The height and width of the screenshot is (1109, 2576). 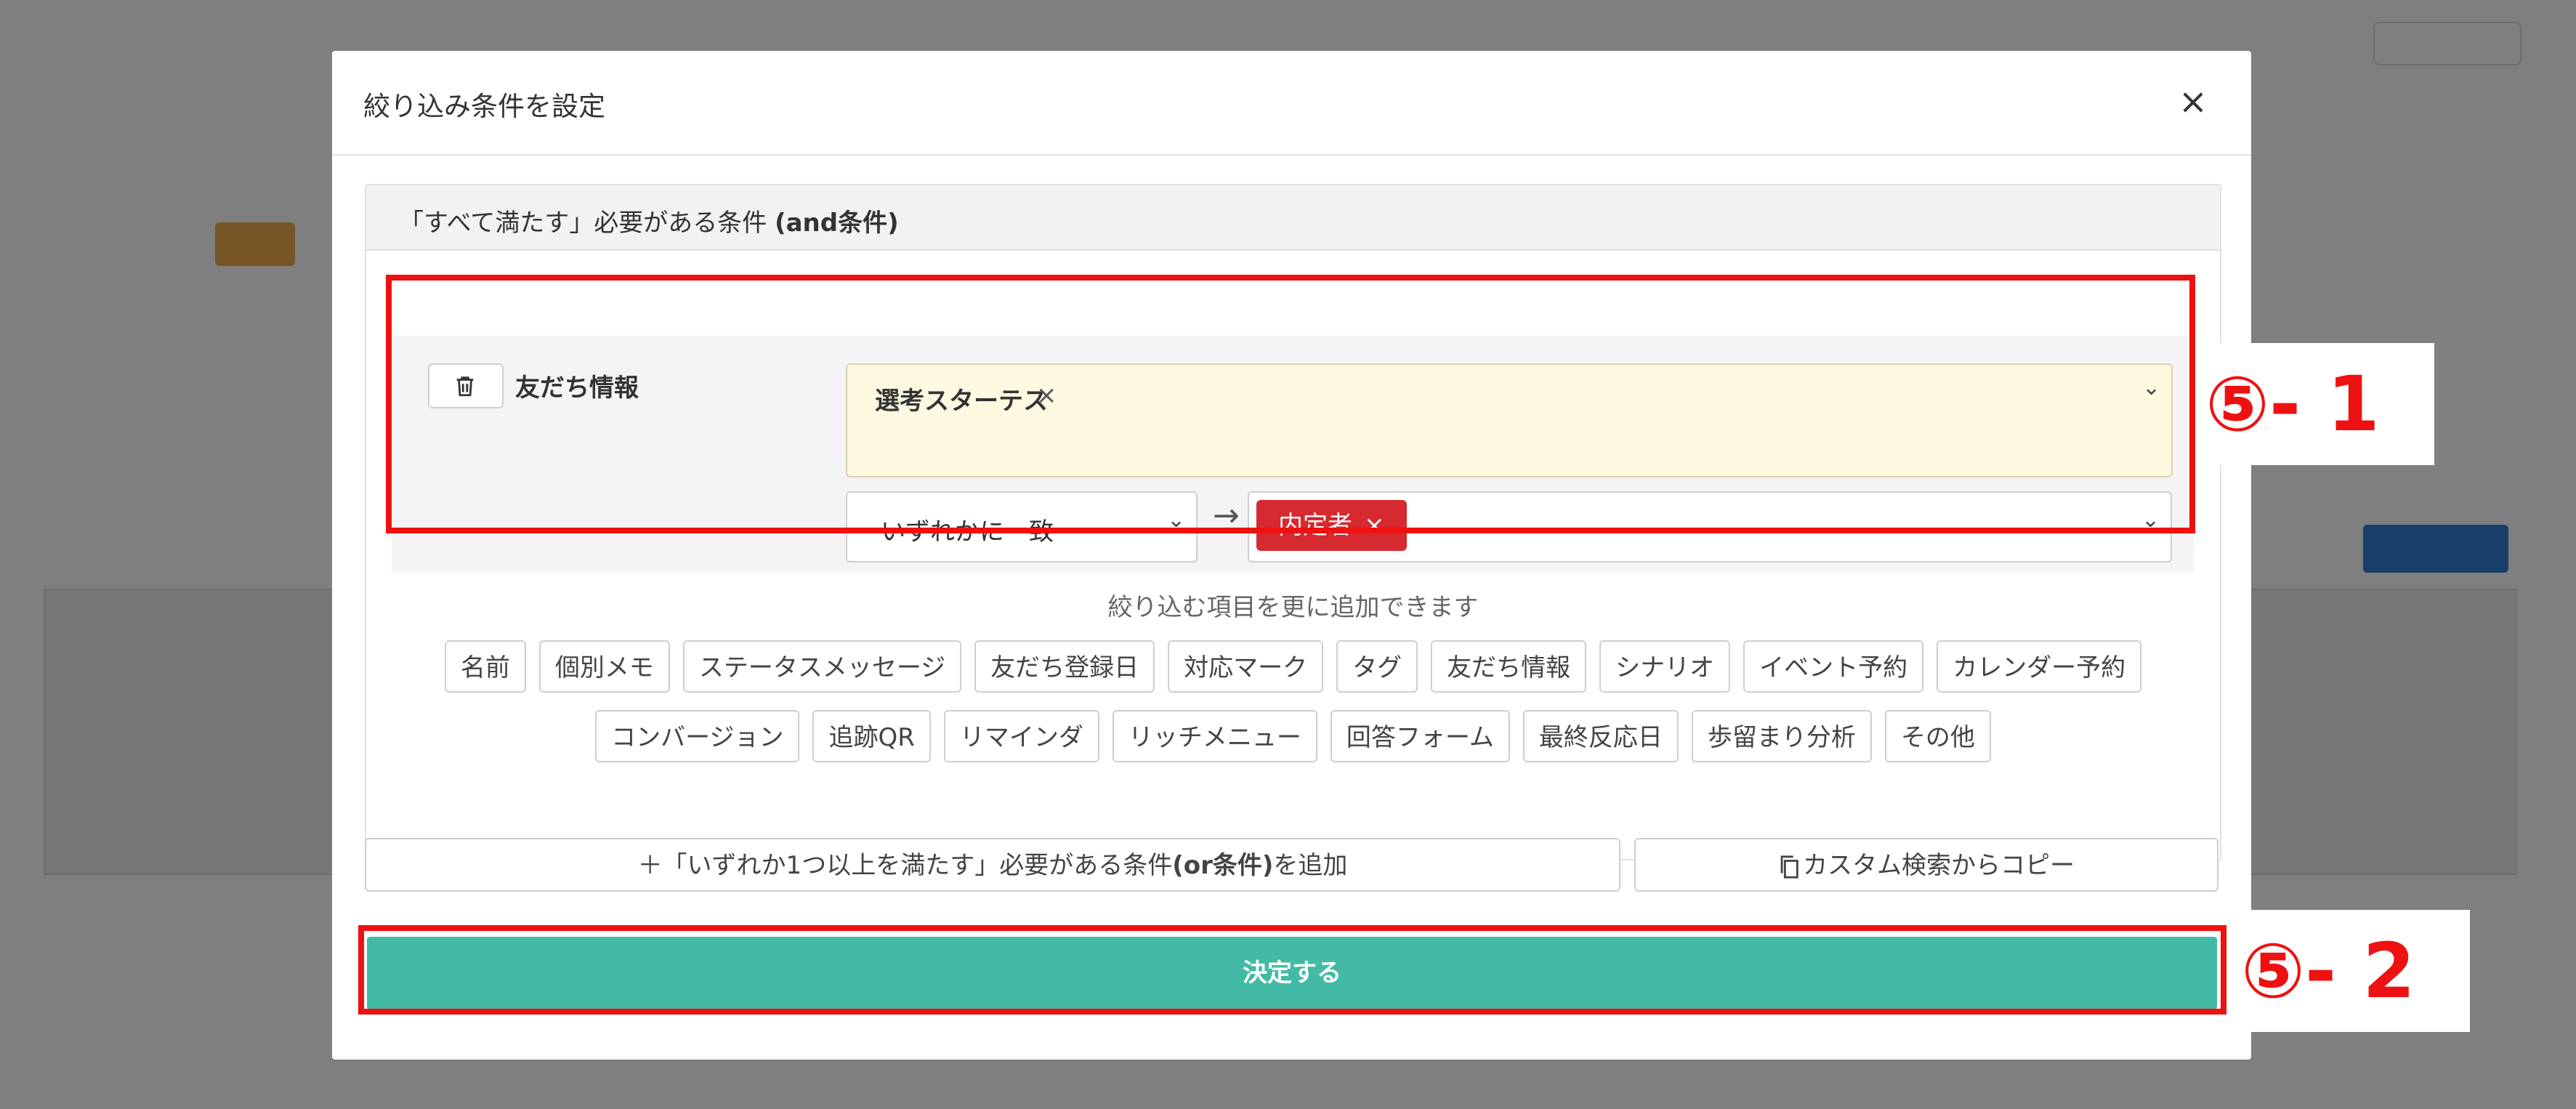 I want to click on filter-chip: 個別メモ, so click(x=604, y=666).